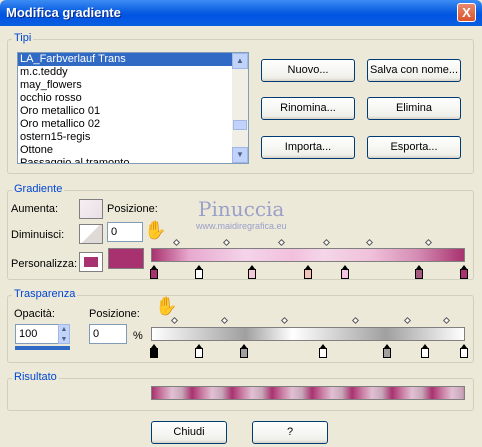 The image size is (482, 447). What do you see at coordinates (240, 125) in the screenshot?
I see `scroll-thumb` at bounding box center [240, 125].